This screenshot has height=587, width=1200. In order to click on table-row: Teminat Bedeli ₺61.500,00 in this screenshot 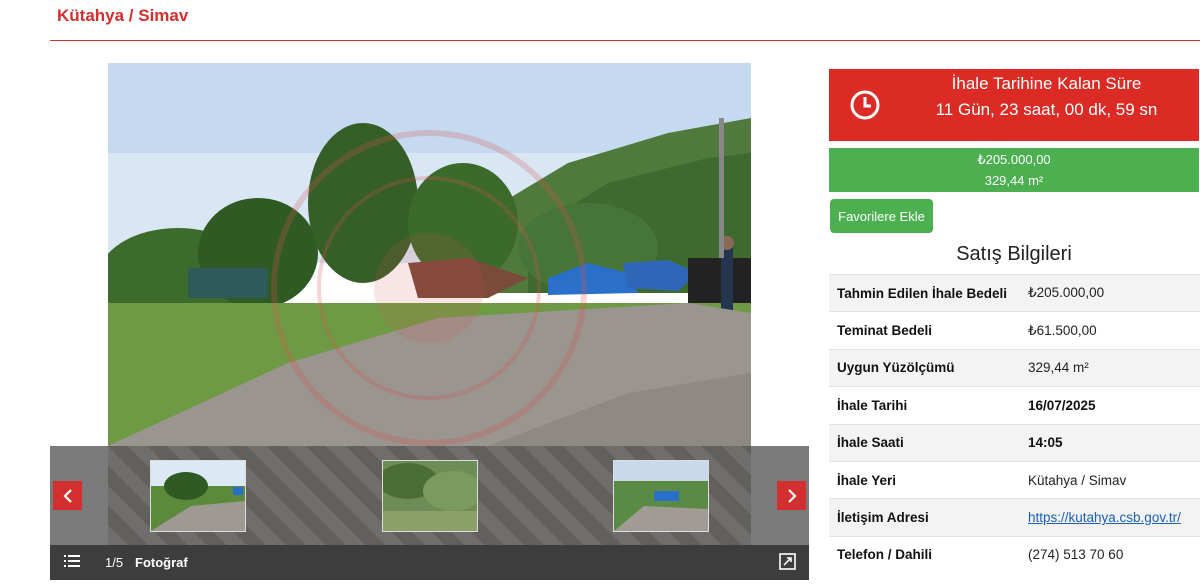, I will do `click(1014, 330)`.